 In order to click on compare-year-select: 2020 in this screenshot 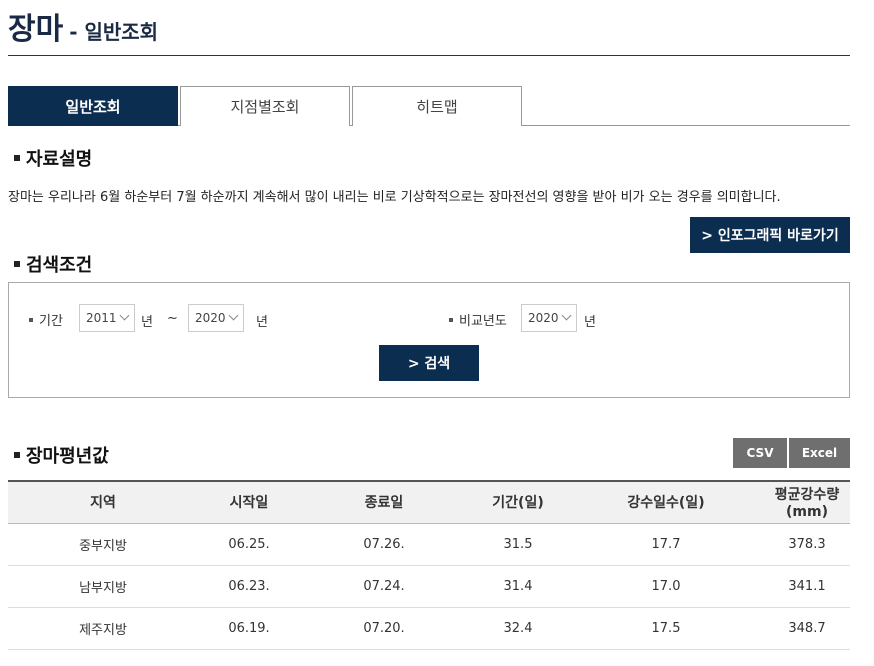, I will do `click(549, 318)`.